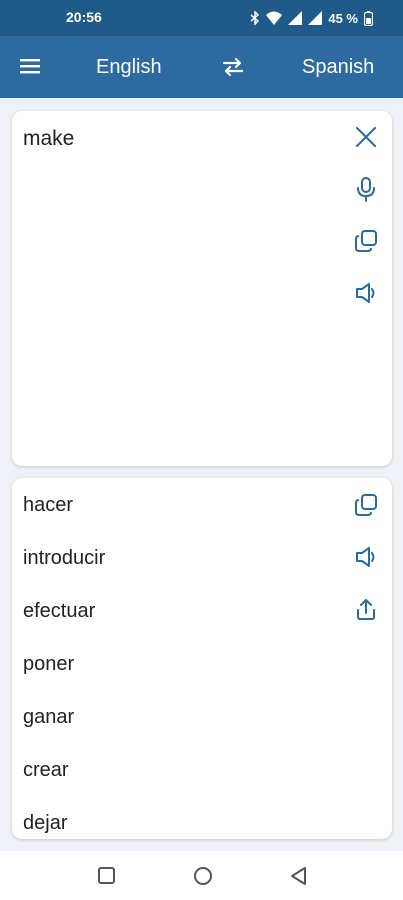 This screenshot has height=900, width=403. Describe the element at coordinates (84, 17) in the screenshot. I see `status-time: 20:56` at that location.